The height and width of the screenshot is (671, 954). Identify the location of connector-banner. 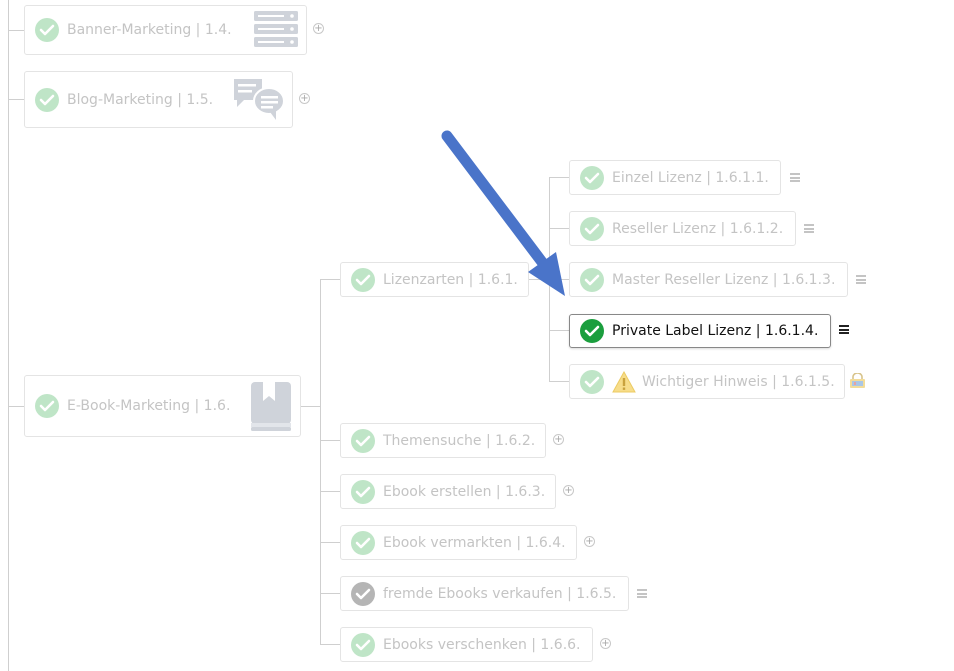
(16, 30).